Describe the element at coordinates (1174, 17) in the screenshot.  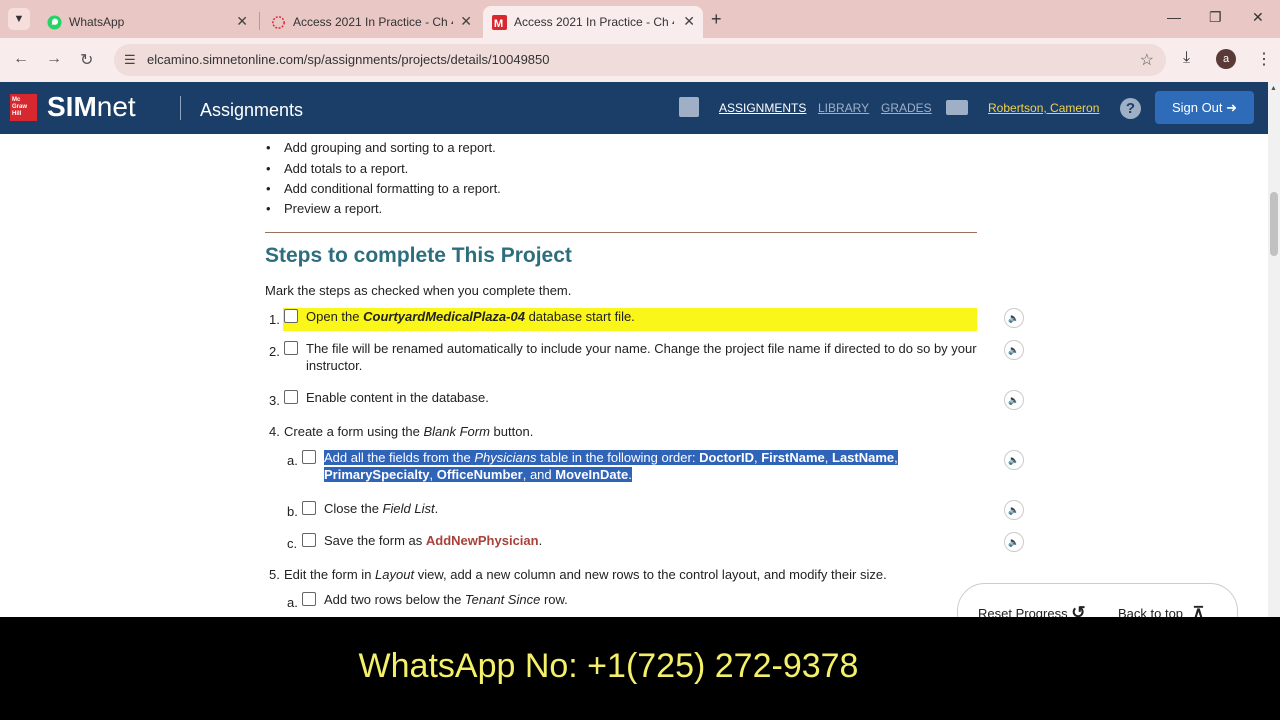
I see `minimize-icon: —` at that location.